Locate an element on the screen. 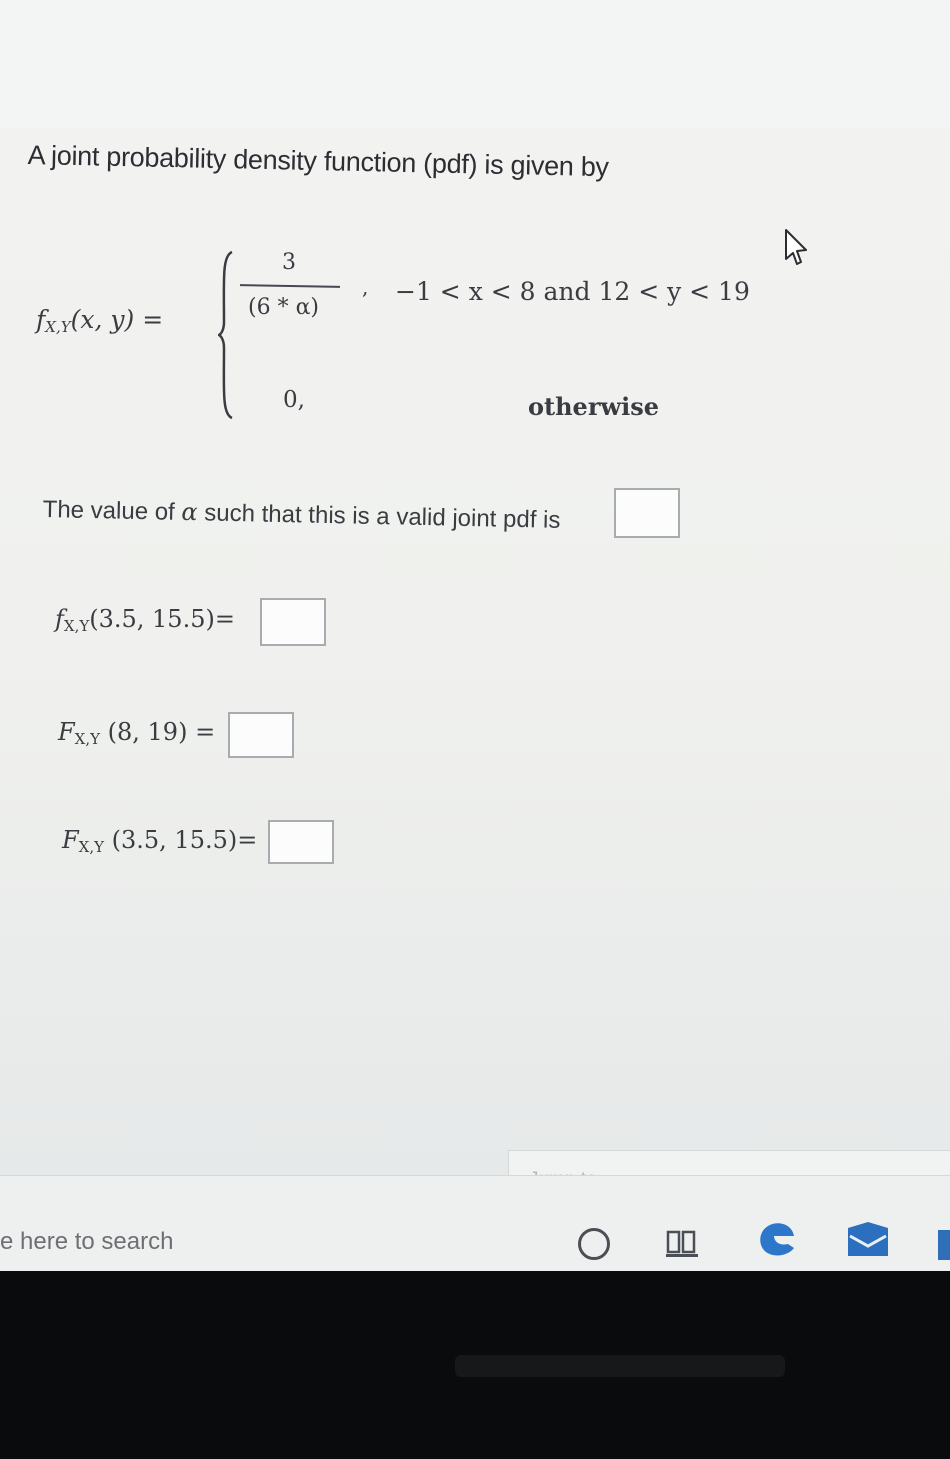 The height and width of the screenshot is (1459, 950). cdf-point-answer-input is located at coordinates (301, 842).